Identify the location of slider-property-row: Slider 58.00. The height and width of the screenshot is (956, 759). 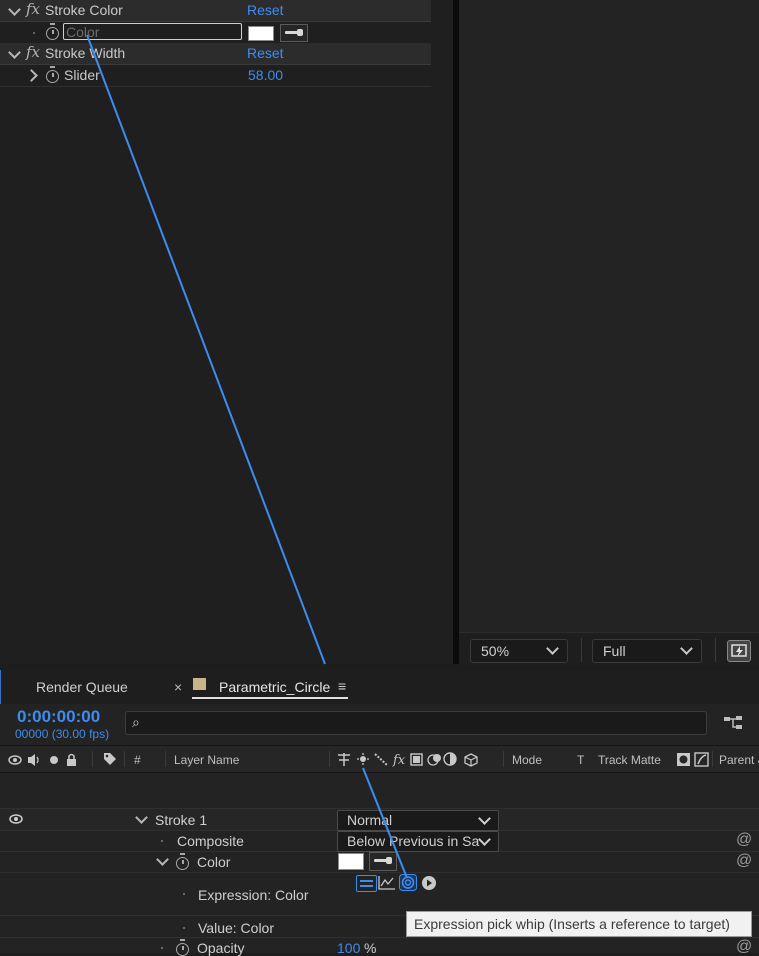
(215, 76).